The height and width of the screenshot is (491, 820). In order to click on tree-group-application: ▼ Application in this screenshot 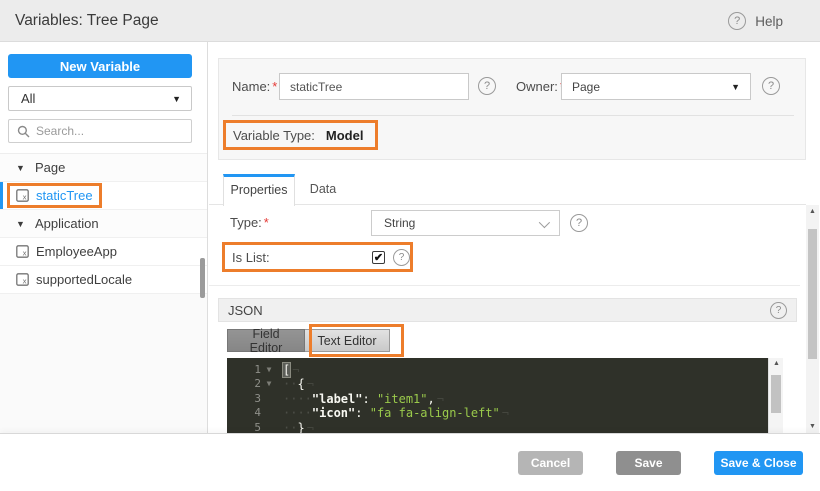, I will do `click(103, 224)`.